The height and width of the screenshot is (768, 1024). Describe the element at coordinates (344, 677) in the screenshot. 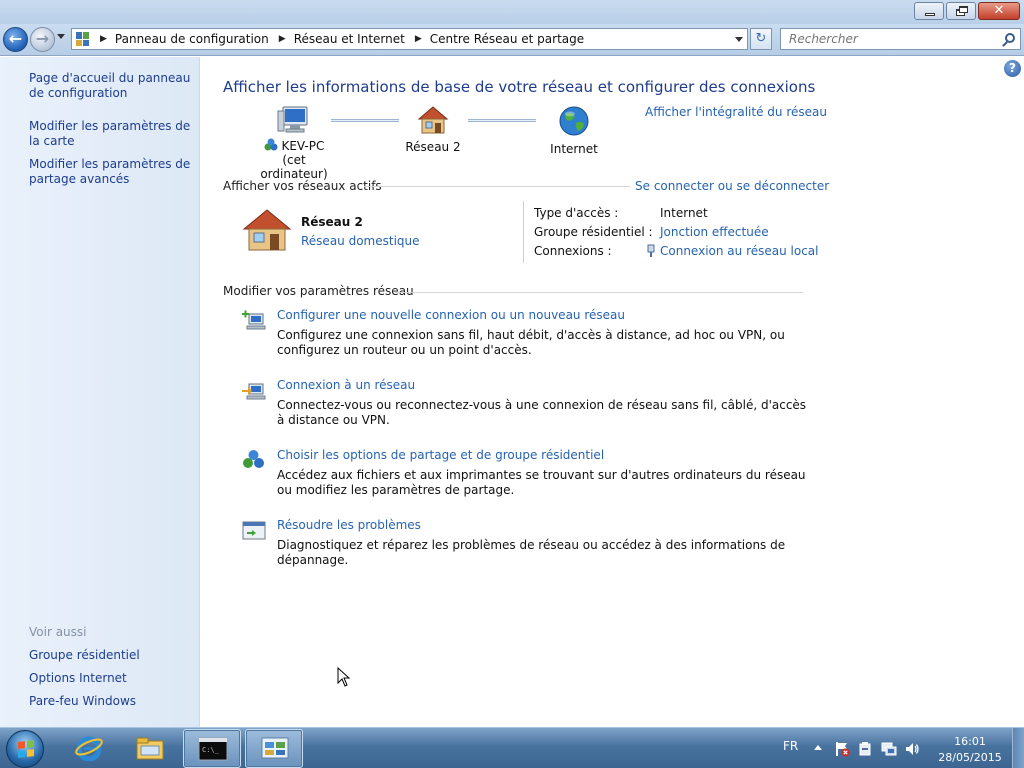

I see `mouse-cursor-icon` at that location.